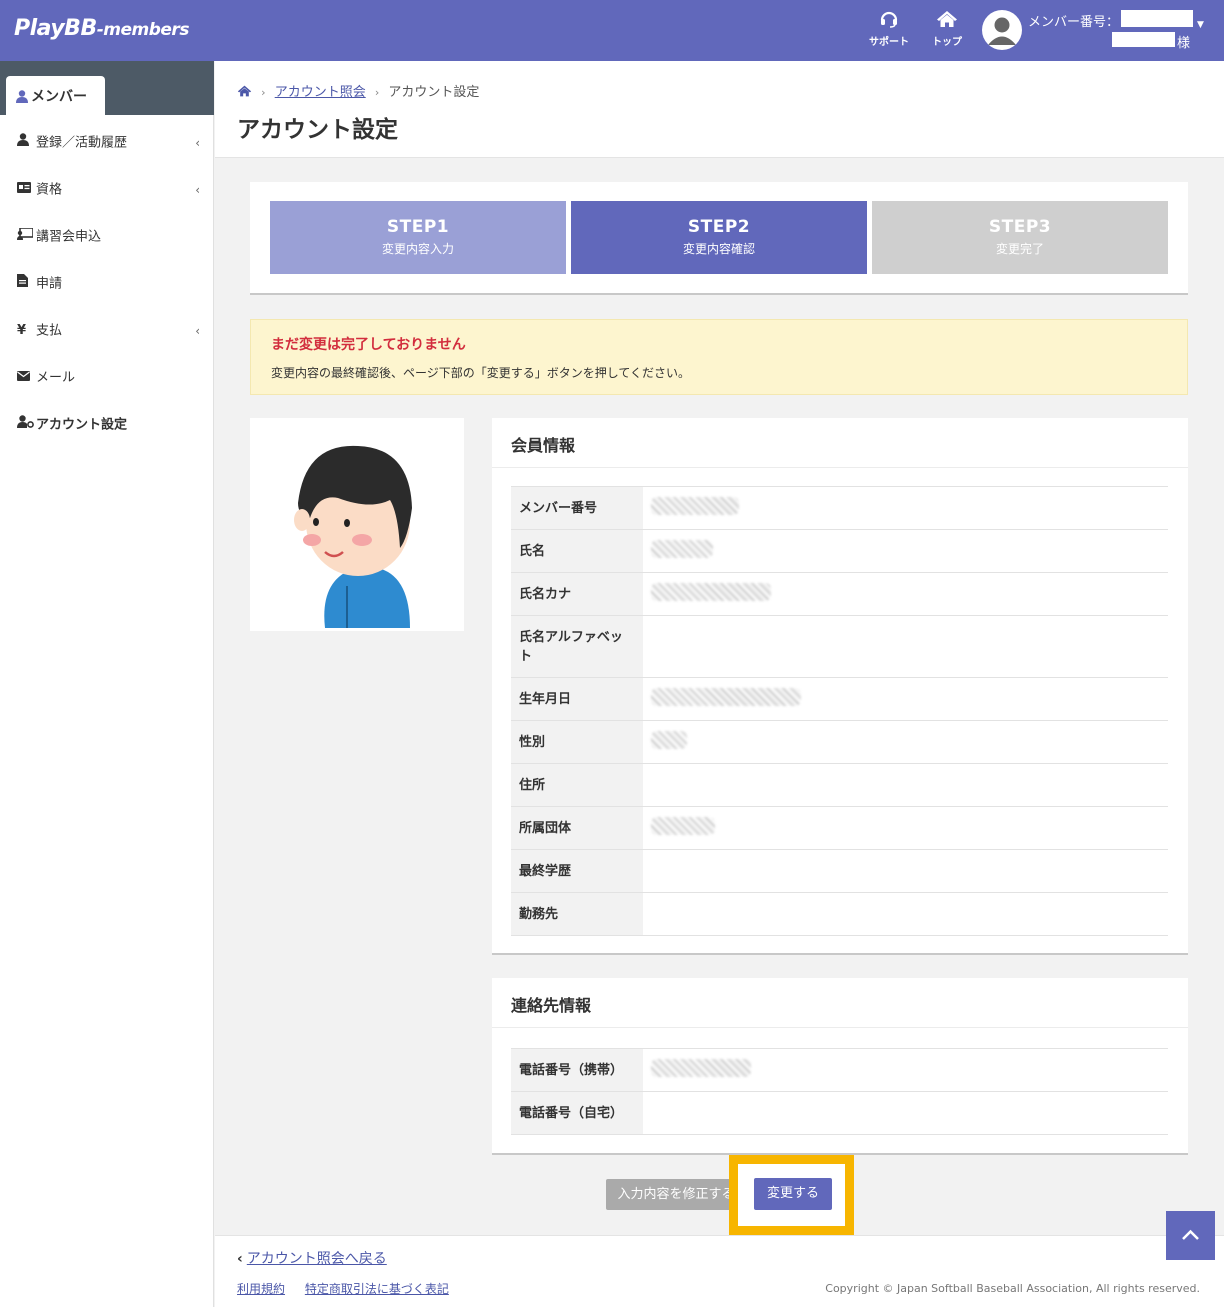  I want to click on profile-photo, so click(357, 524).